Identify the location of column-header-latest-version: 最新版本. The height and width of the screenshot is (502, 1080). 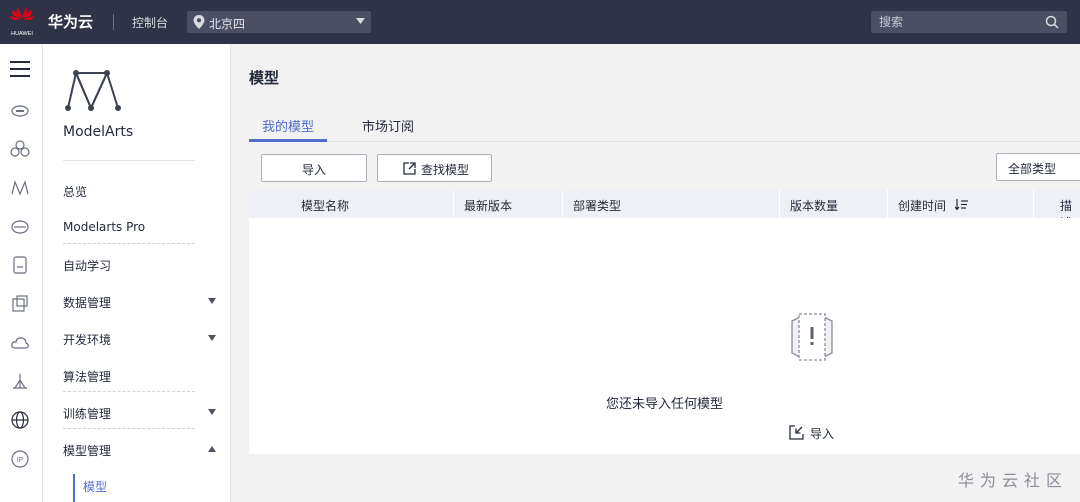
(488, 206).